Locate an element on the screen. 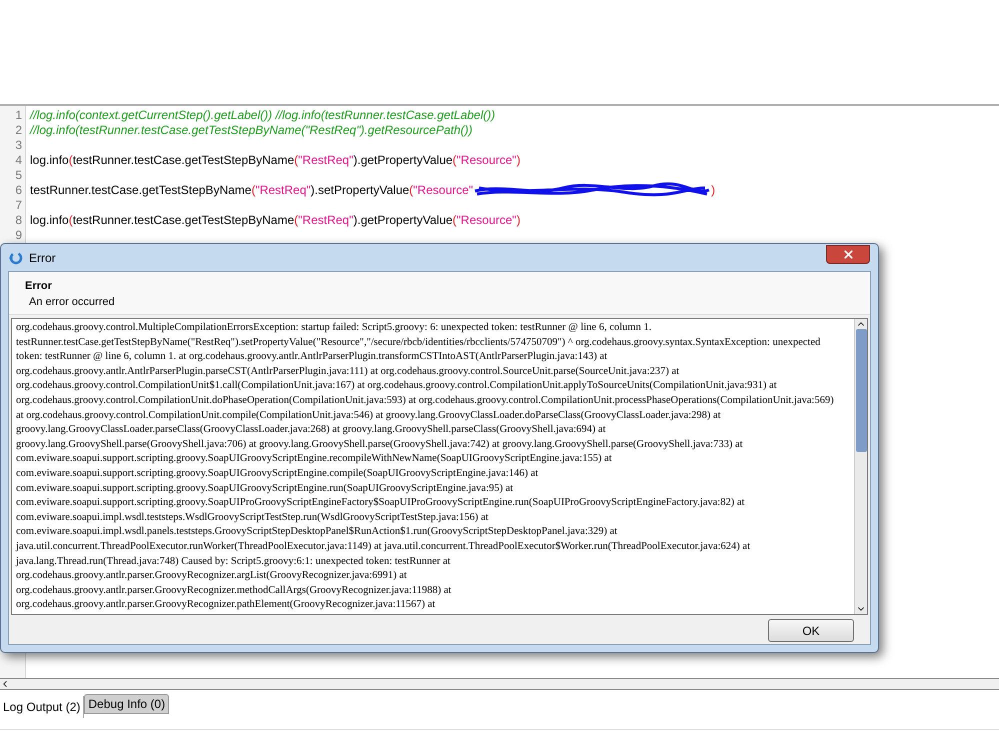 The image size is (999, 745). error-message-line: com.eviware.soapui.impl.wsdl.panels.teststeps.GroovyScriptStepDesktopPanel$RunAction$1.run(GroovyScriptStepDesktopPanel.java:329) at is located at coordinates (317, 532).